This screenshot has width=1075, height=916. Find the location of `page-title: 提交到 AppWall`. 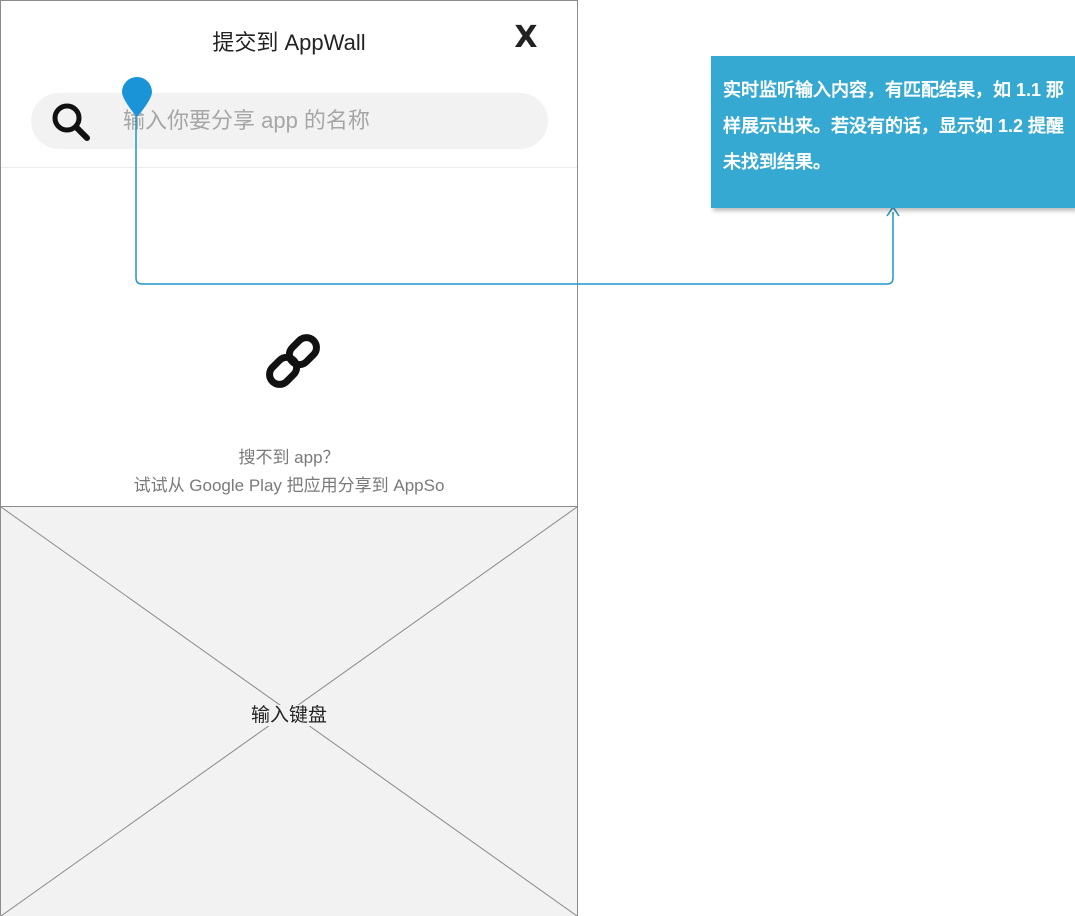

page-title: 提交到 AppWall is located at coordinates (289, 42).